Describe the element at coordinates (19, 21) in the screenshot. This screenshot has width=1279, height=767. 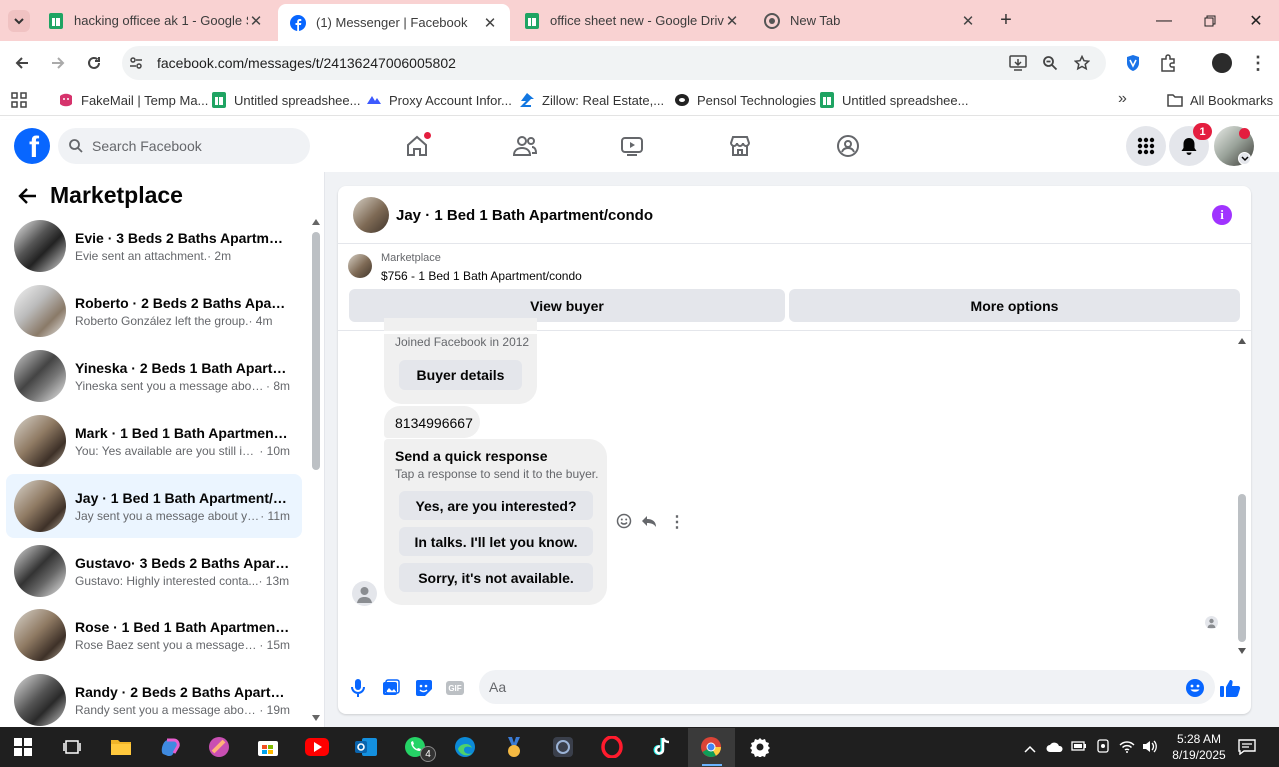
I see `tab-search-button` at that location.